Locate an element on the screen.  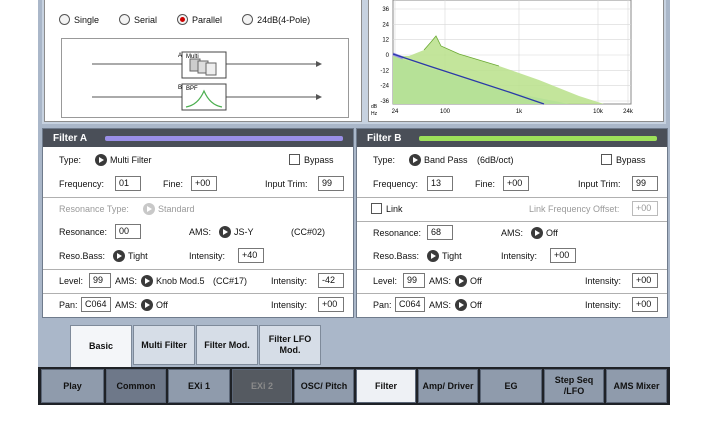
filter-b-ams-value: Off is located at coordinates (552, 233).